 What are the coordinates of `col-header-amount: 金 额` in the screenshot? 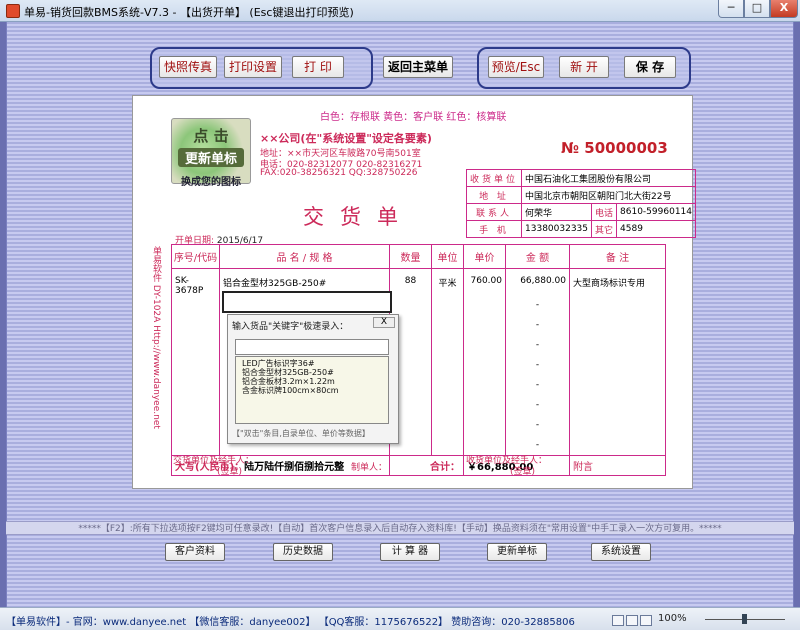 It's located at (537, 256).